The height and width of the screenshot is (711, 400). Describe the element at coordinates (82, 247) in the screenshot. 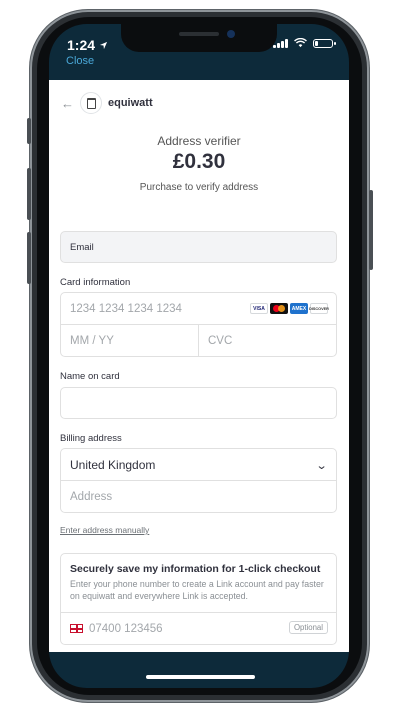

I see `email-placeholder: Email` at that location.